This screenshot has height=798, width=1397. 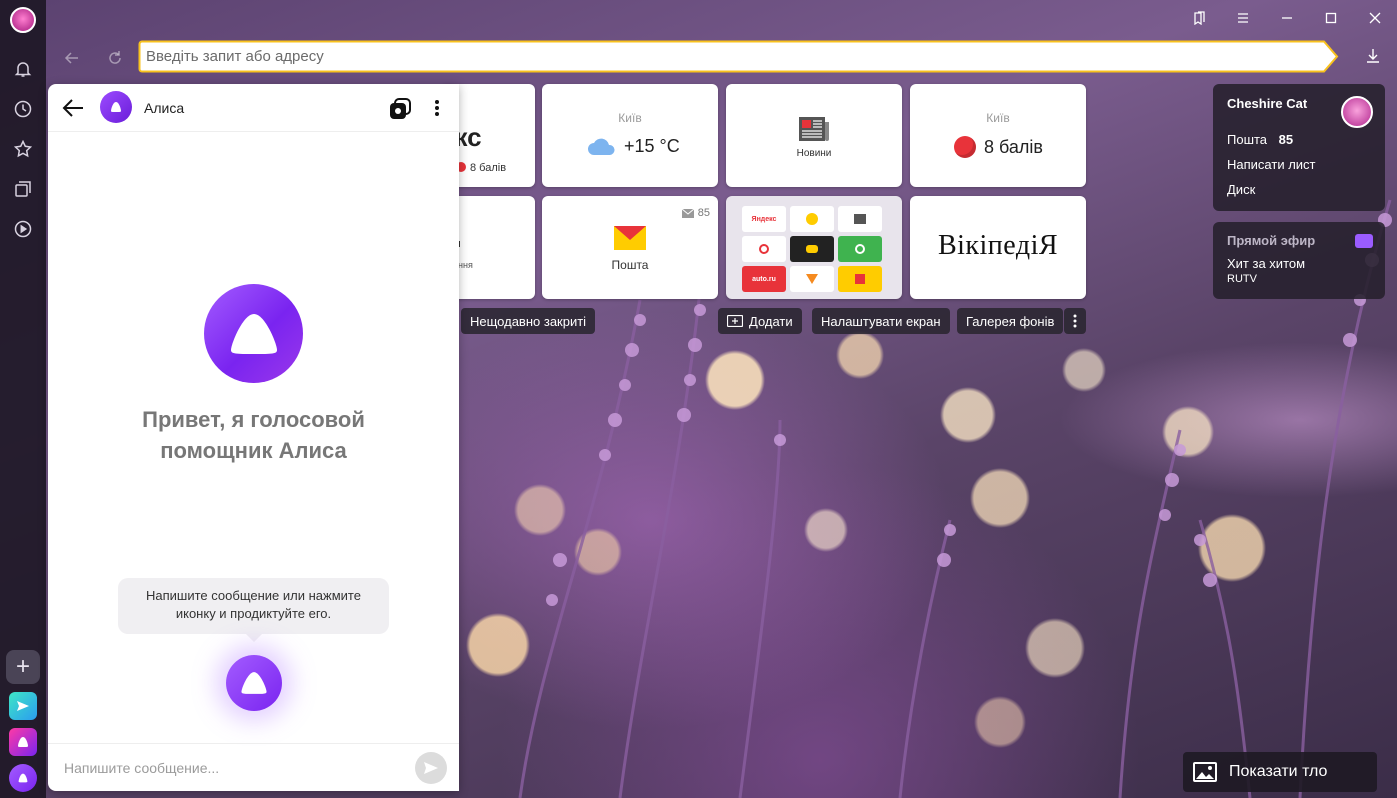 I want to click on recently-closed-button: Нещодавно закриті, so click(x=528, y=321).